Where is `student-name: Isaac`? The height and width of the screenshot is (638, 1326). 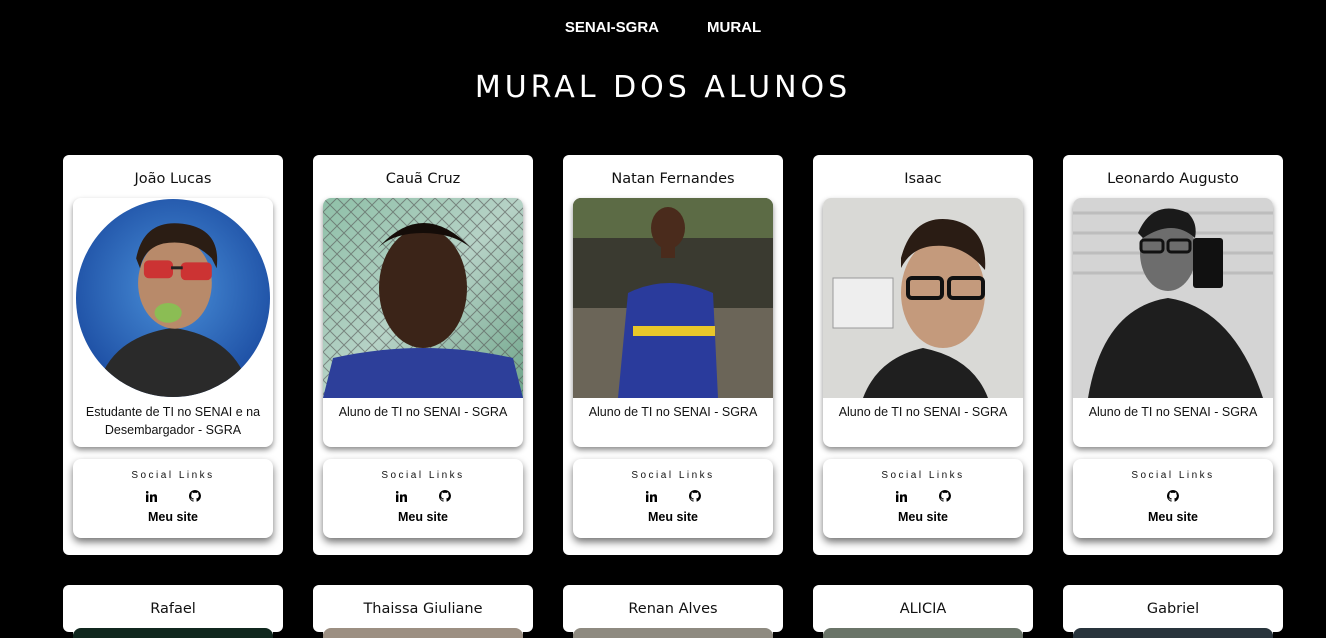 student-name: Isaac is located at coordinates (923, 179).